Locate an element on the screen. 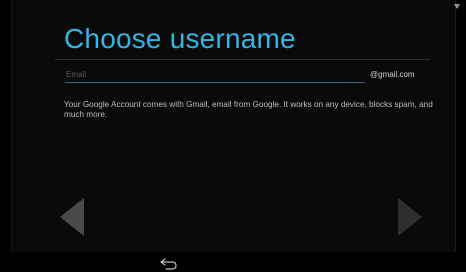 The height and width of the screenshot is (272, 466). title-divider is located at coordinates (242, 59).